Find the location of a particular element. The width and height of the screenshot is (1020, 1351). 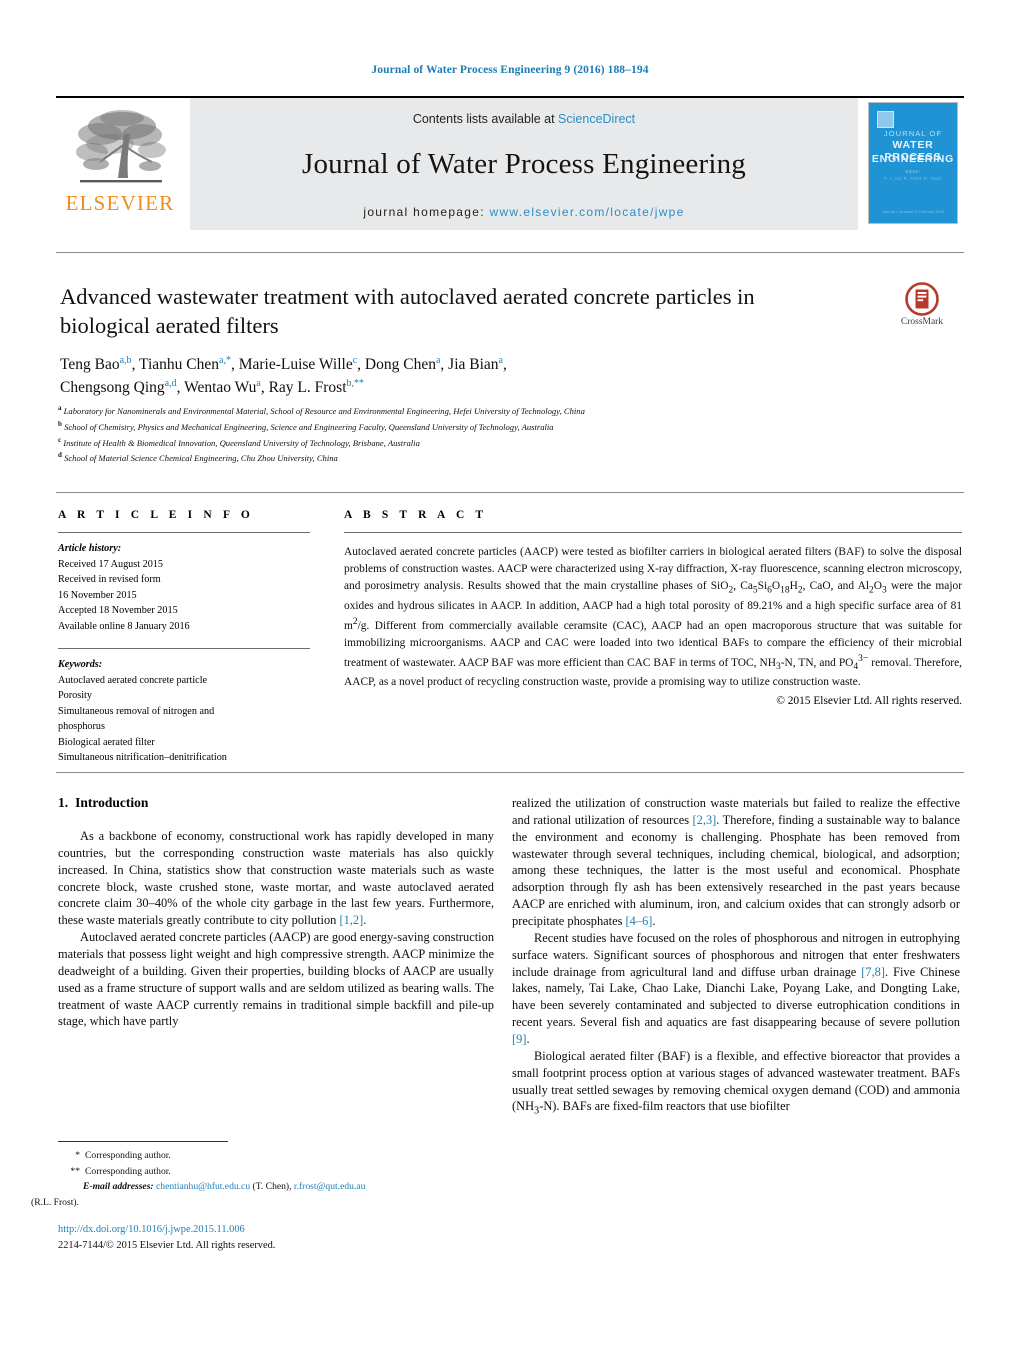

keyword-1: Porosity is located at coordinates (75, 695).